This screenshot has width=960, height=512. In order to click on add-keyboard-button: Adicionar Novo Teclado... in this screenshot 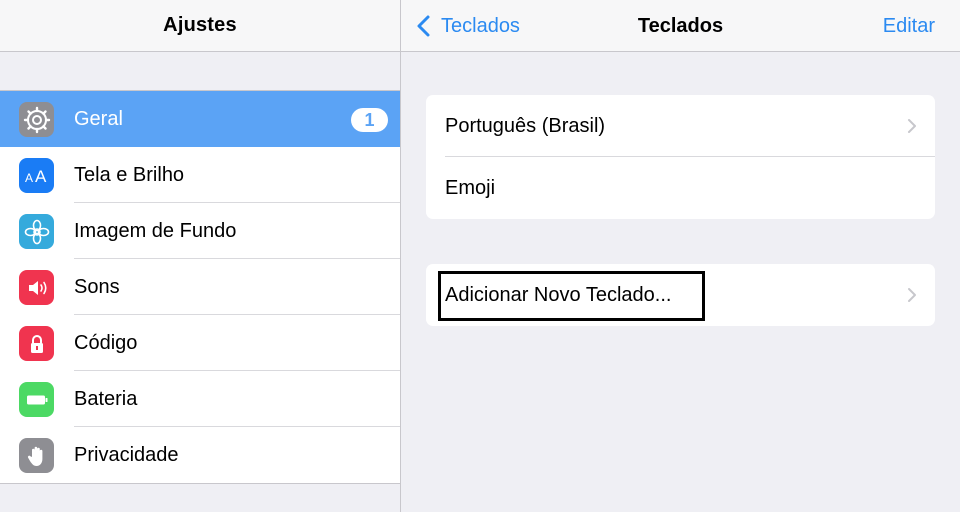, I will do `click(680, 295)`.